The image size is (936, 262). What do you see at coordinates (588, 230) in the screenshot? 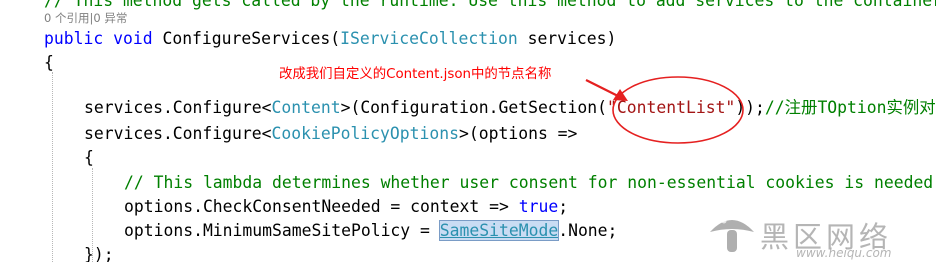
I see `samesite-none: .None;` at bounding box center [588, 230].